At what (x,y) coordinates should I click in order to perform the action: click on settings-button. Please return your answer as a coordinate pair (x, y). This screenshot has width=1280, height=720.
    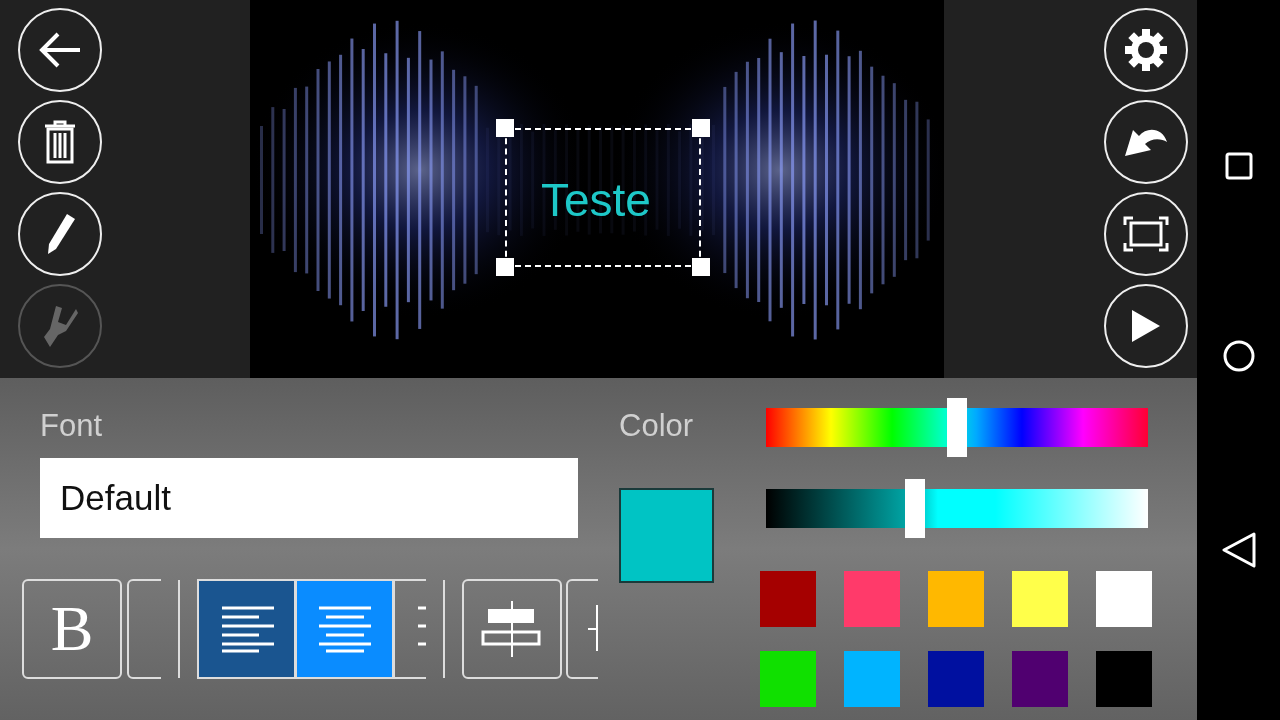
    Looking at the image, I should click on (1146, 50).